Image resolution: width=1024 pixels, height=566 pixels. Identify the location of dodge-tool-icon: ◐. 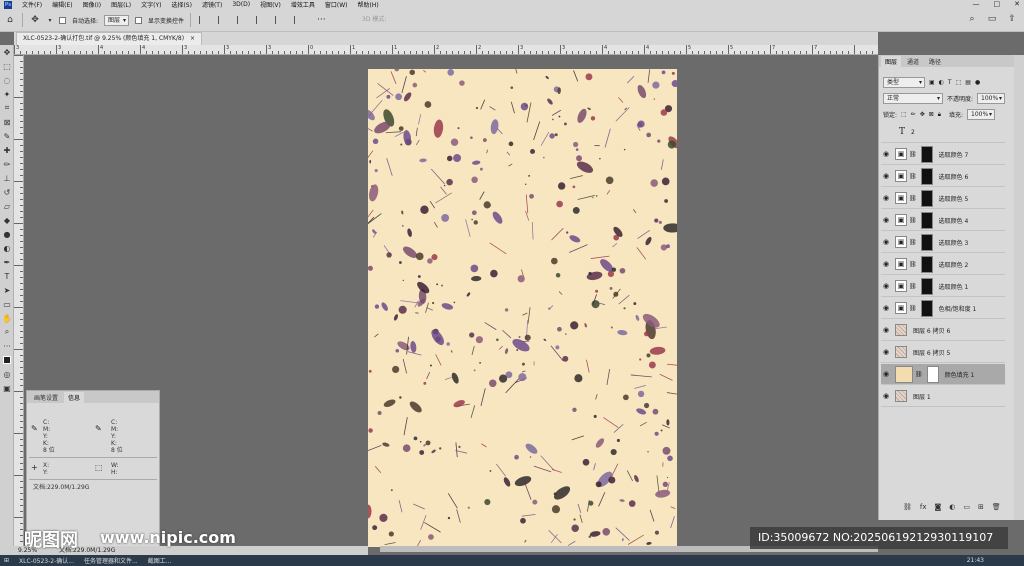
(7, 248).